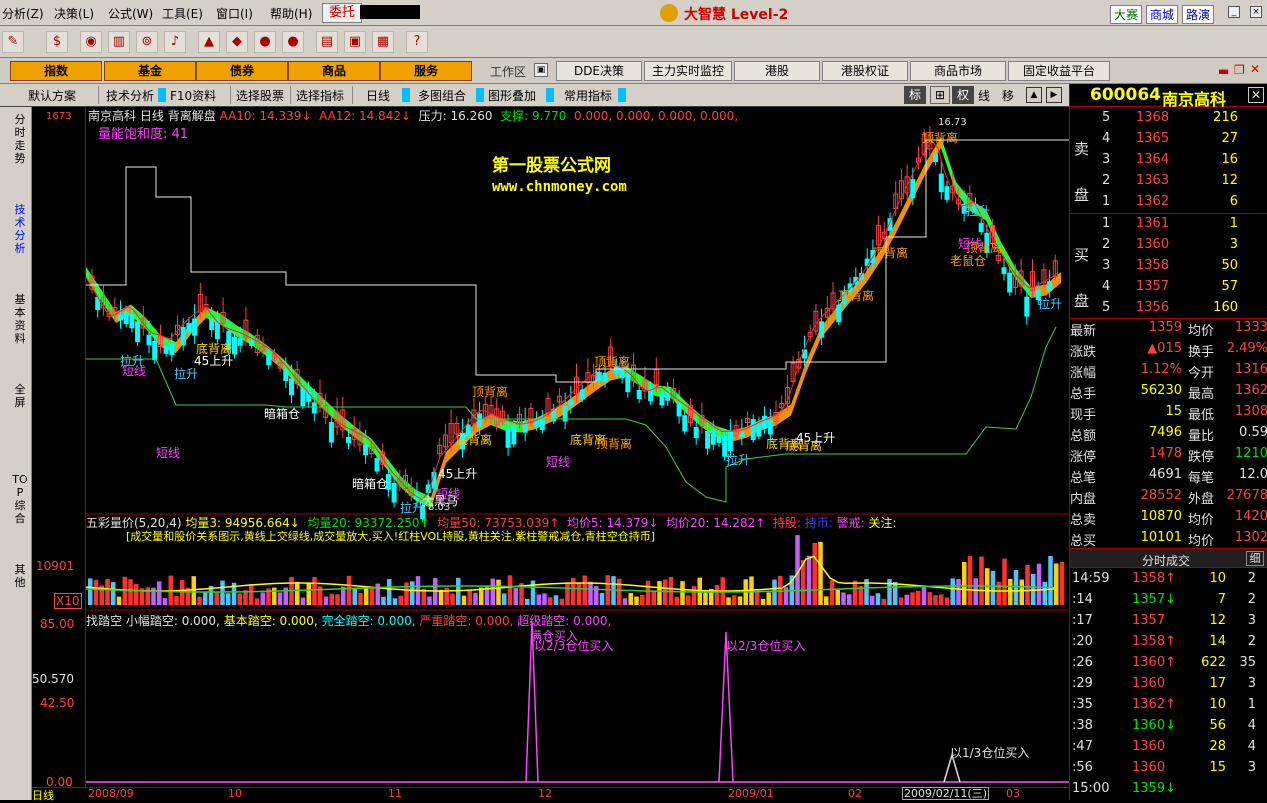 The image size is (1267, 803). Describe the element at coordinates (1168, 349) in the screenshot. I see `stat-row: 涨跌 ▲015 换手 2.49%` at that location.